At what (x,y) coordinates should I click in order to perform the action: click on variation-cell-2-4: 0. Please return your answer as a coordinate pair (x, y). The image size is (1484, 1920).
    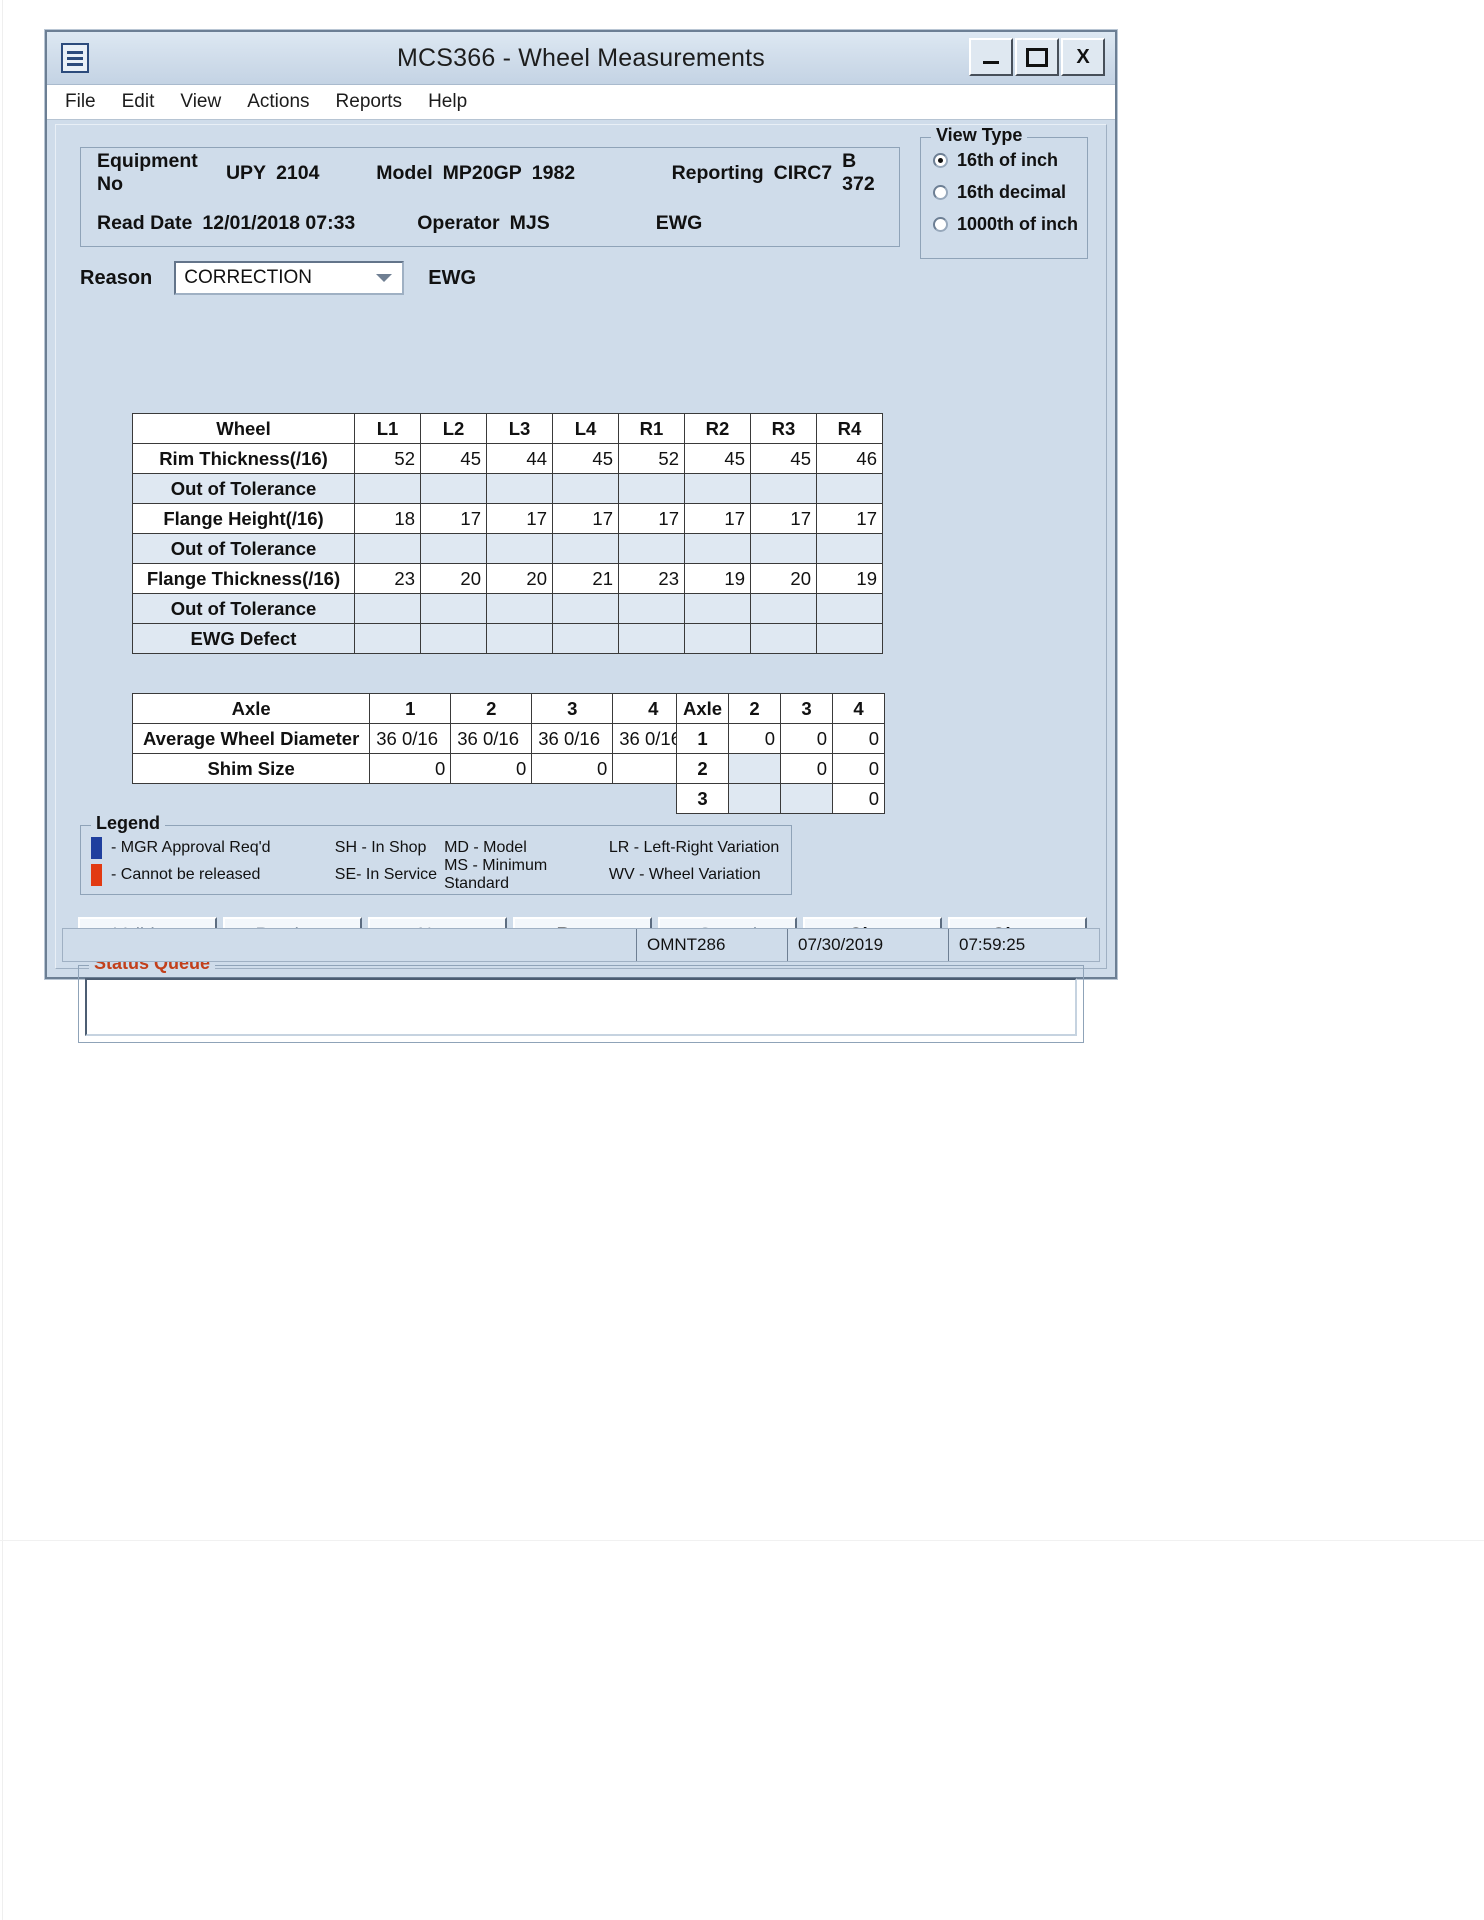
    Looking at the image, I should click on (858, 768).